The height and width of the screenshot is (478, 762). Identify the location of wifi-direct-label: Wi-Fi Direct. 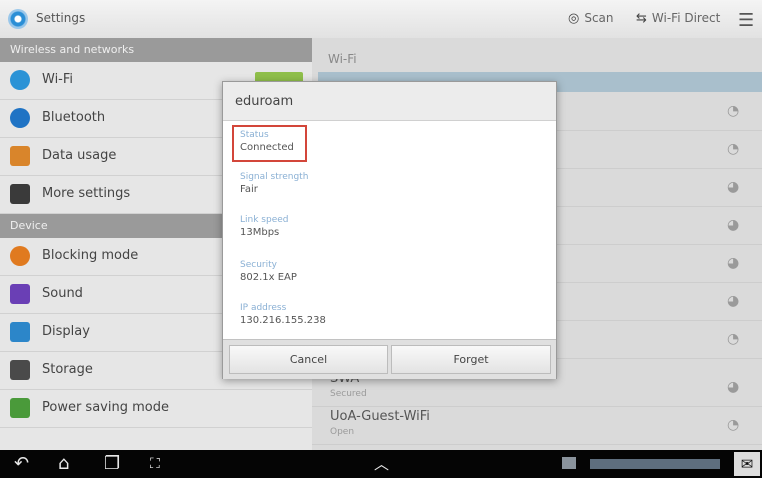
(686, 18).